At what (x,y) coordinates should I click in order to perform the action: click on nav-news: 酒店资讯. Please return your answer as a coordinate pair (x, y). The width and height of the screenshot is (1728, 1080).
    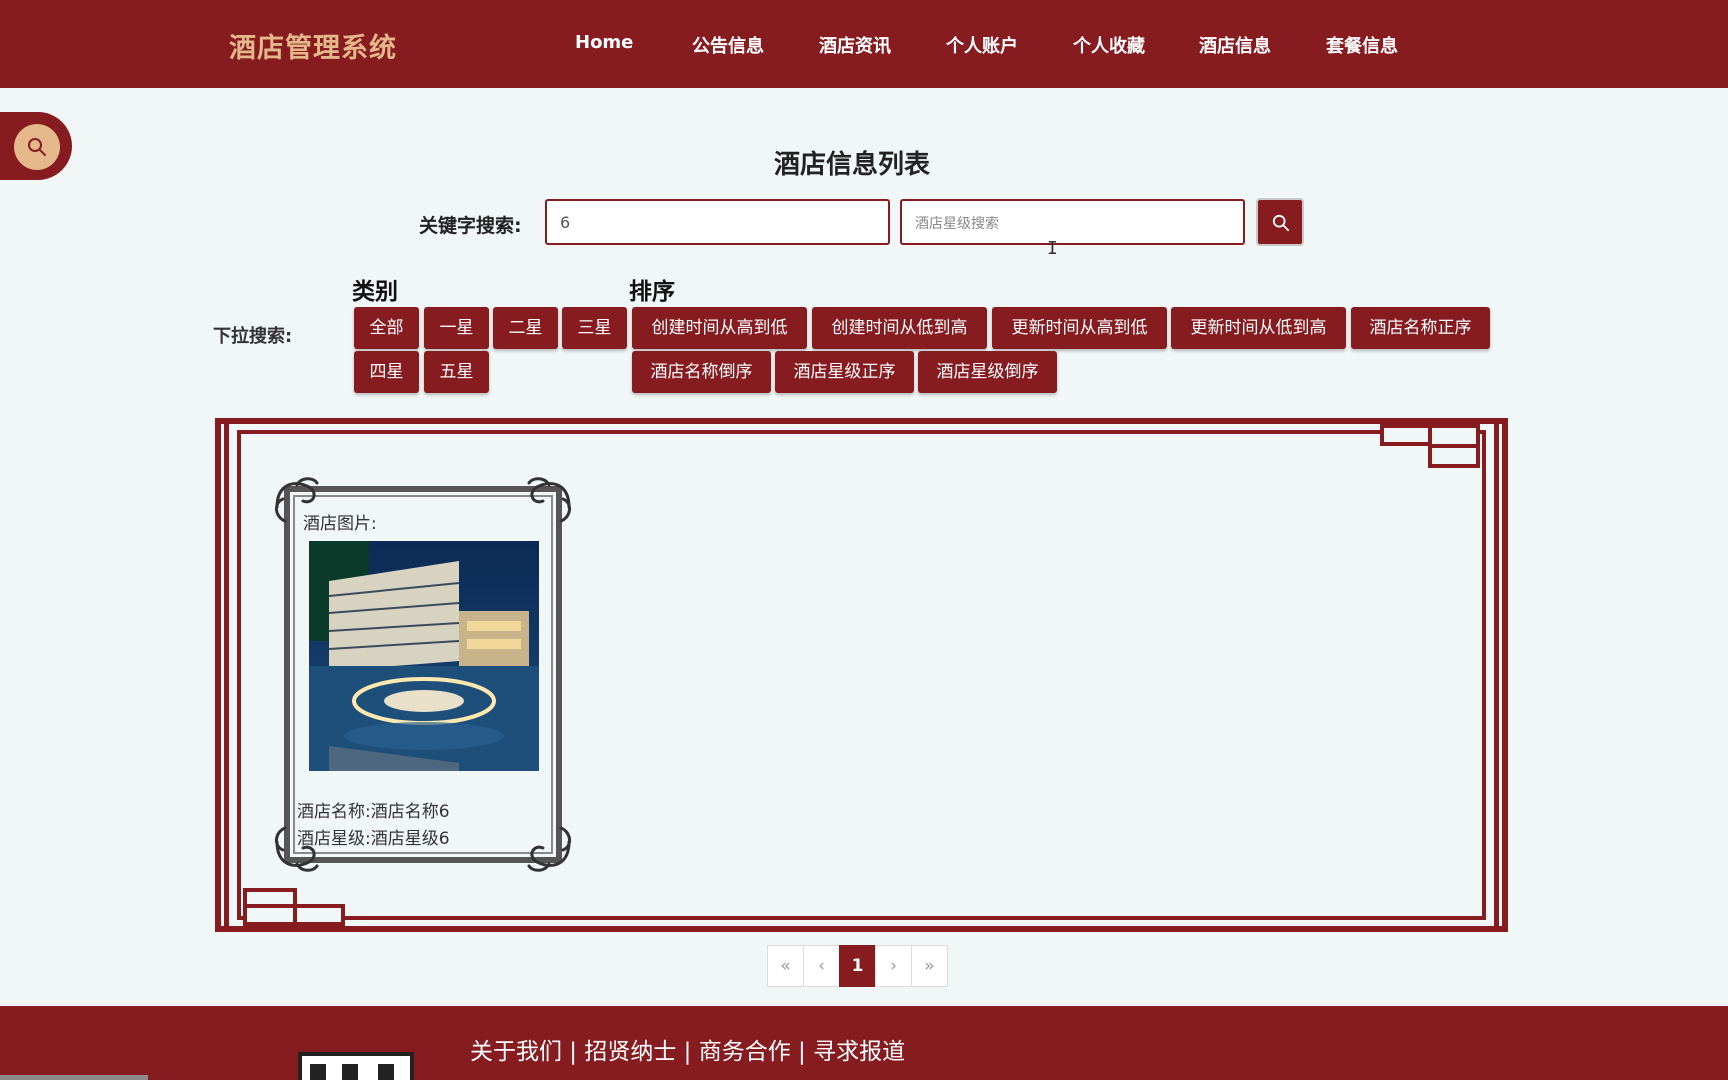
    Looking at the image, I should click on (855, 45).